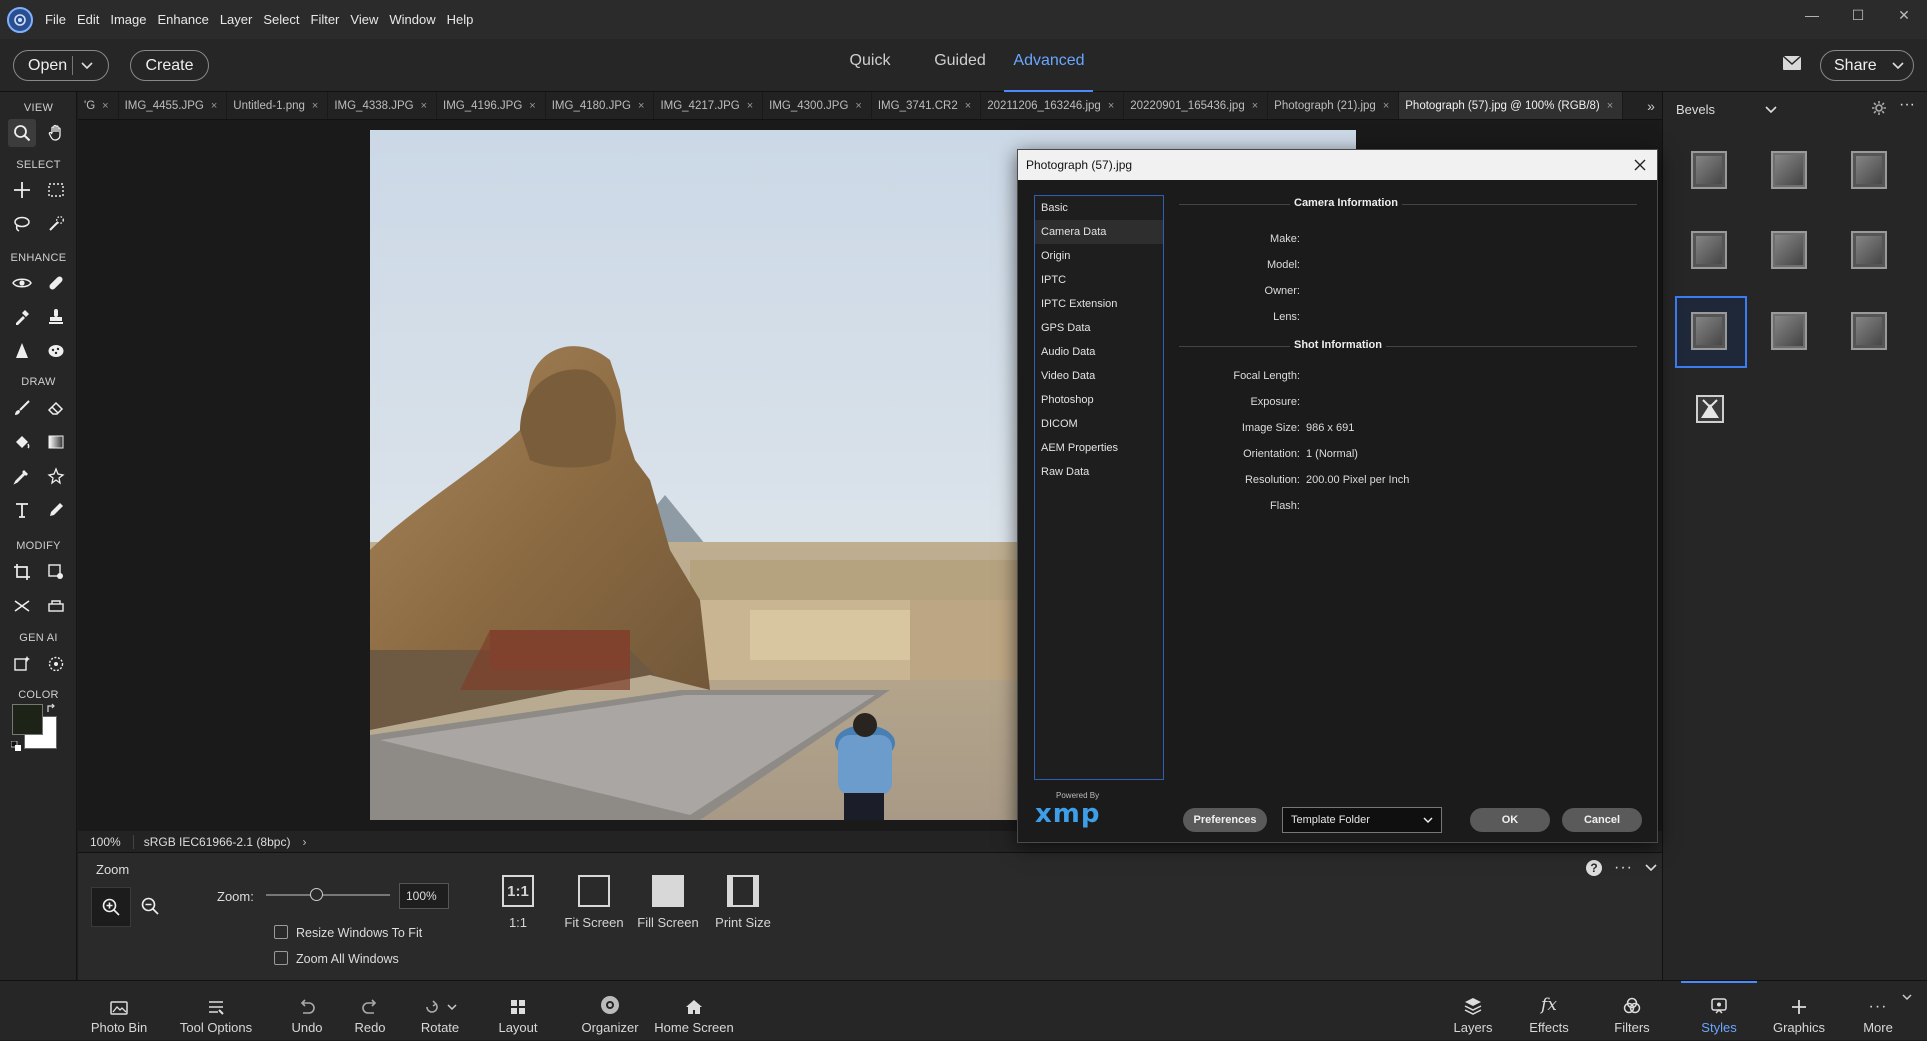 The width and height of the screenshot is (1927, 1041). What do you see at coordinates (709, 105) in the screenshot?
I see `document-tab: IMG_4217.JPG ×` at bounding box center [709, 105].